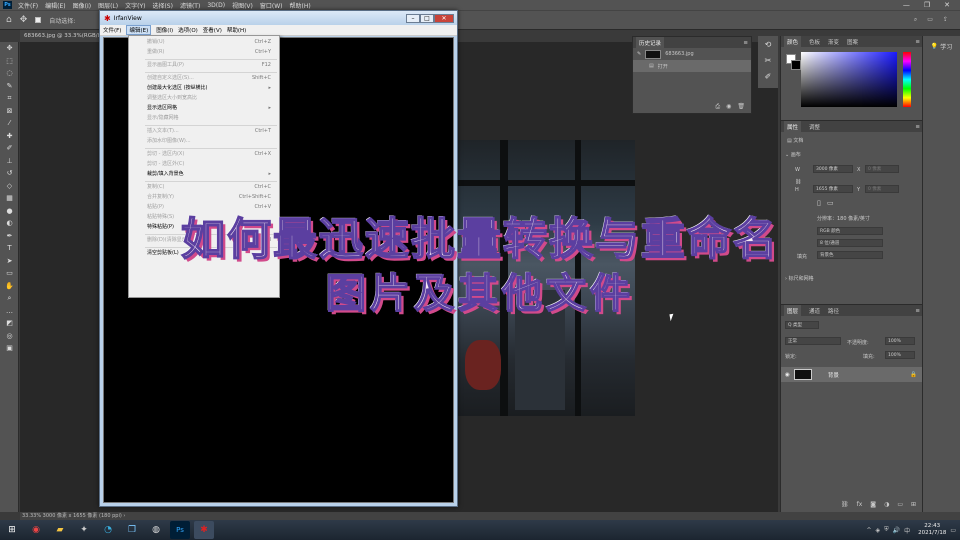  I want to click on adjustment-layer-icon: ◑, so click(886, 504).